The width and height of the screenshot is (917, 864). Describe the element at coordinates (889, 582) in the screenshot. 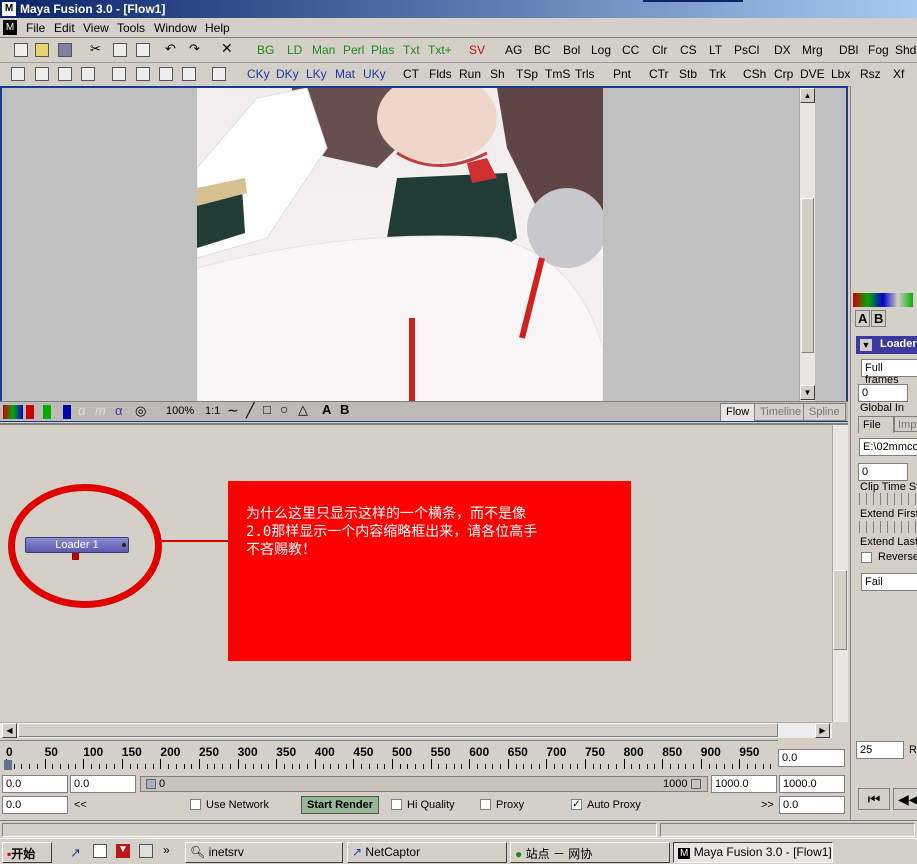

I see `missing-frames-select: Fail` at that location.